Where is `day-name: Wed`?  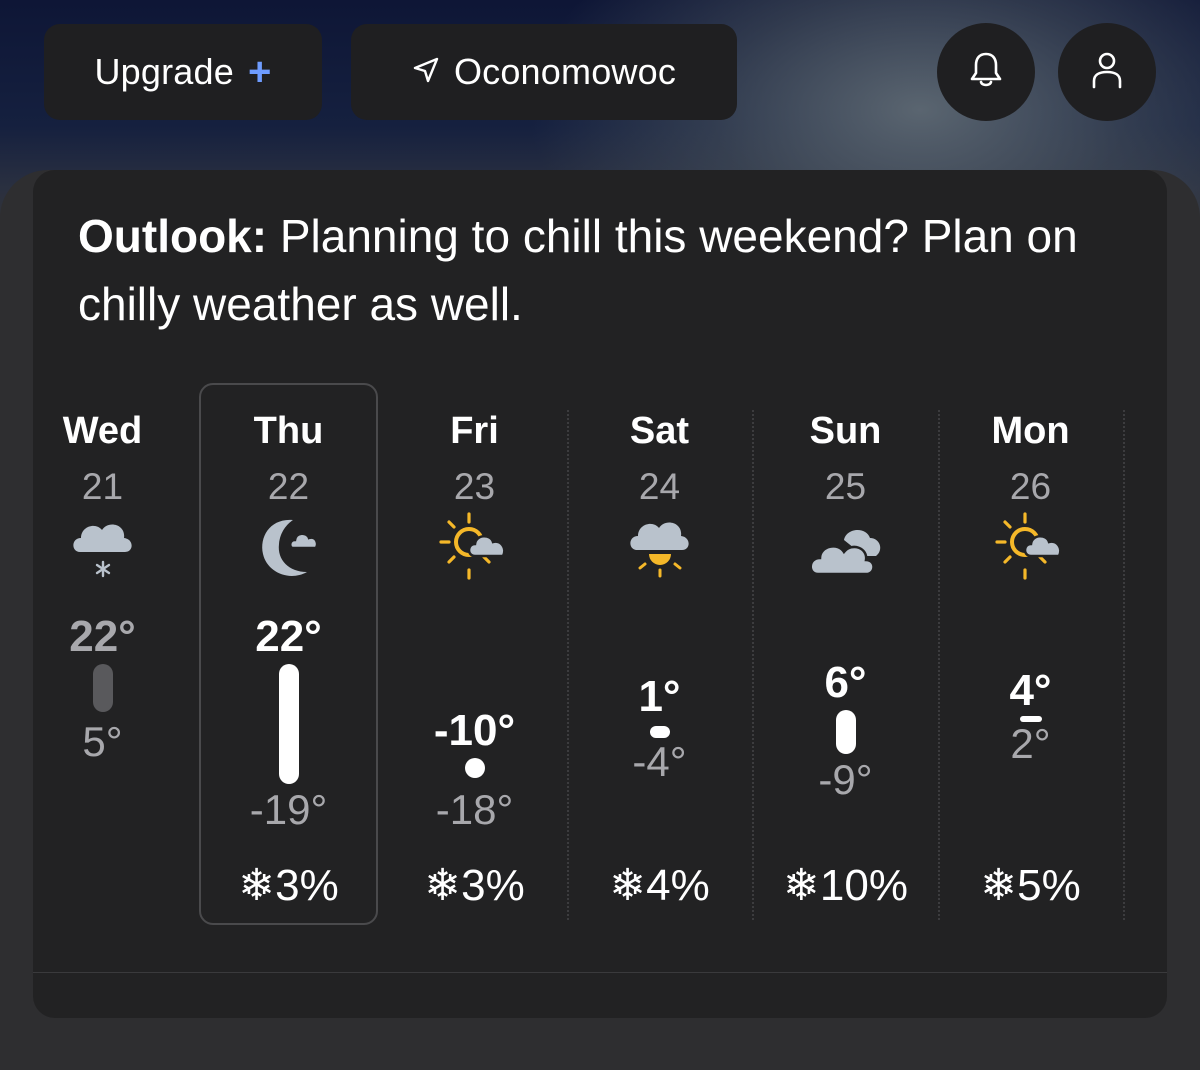
day-name: Wed is located at coordinates (102, 431).